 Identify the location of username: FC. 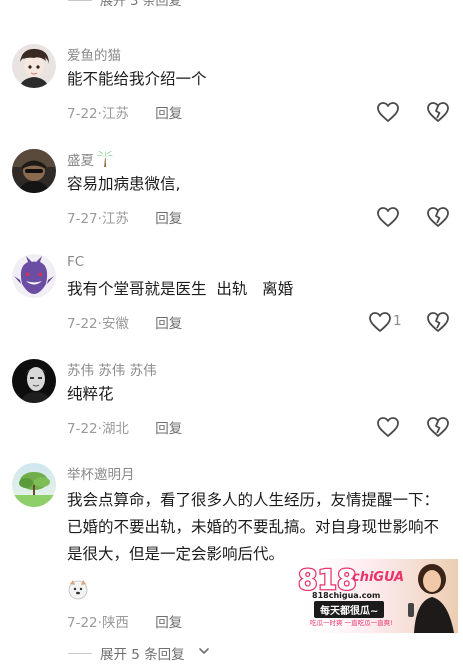
(75, 262).